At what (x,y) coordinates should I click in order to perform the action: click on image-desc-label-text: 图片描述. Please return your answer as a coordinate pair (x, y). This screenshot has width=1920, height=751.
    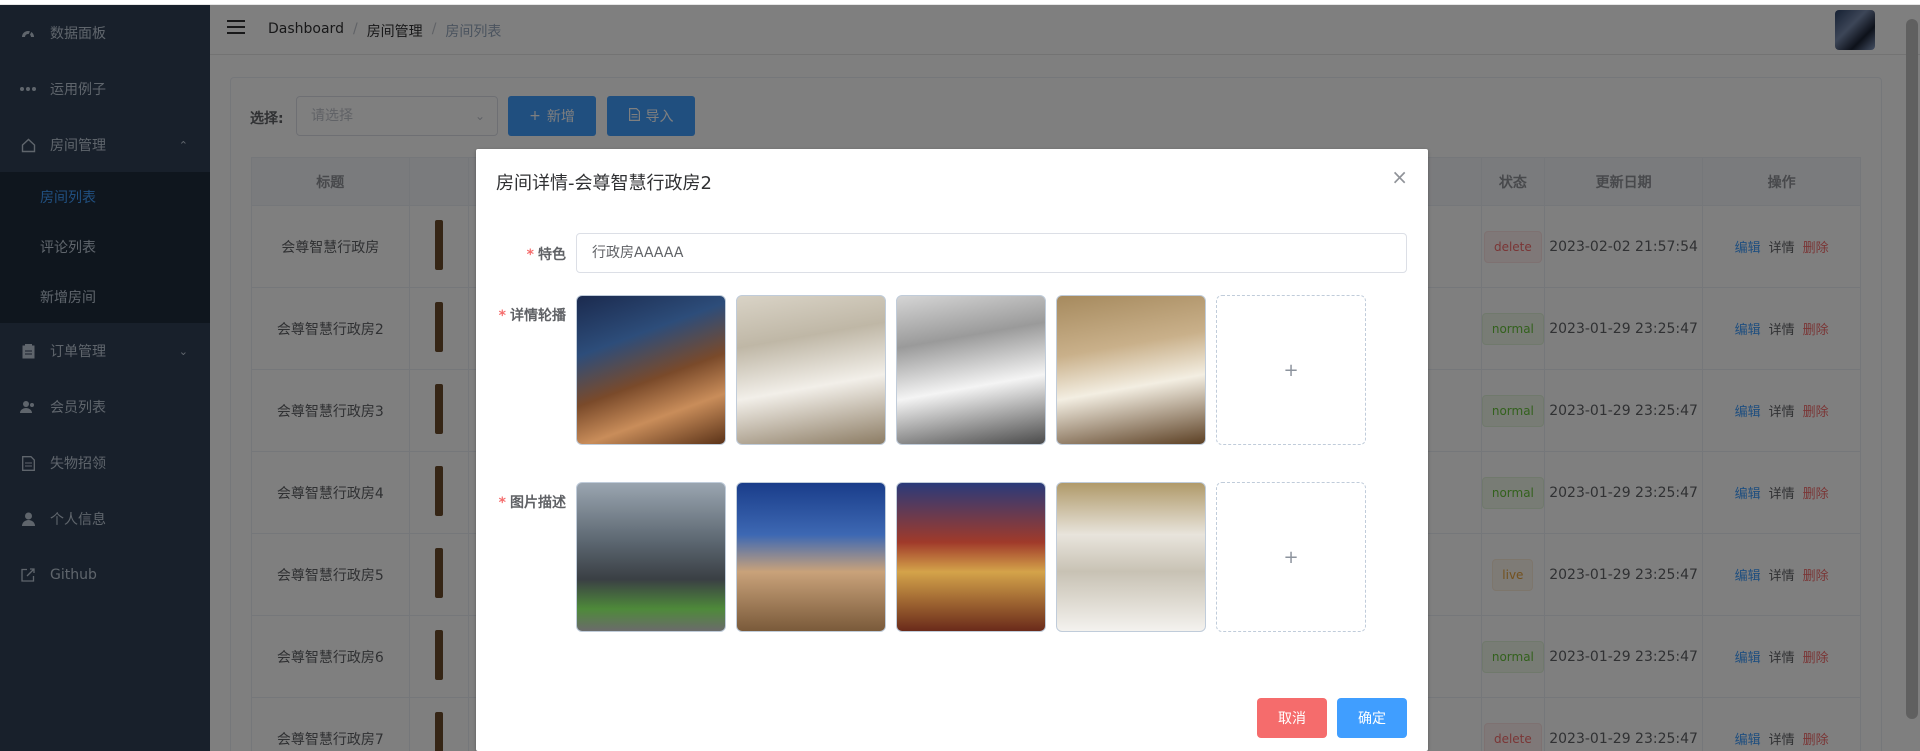
    Looking at the image, I should click on (538, 503).